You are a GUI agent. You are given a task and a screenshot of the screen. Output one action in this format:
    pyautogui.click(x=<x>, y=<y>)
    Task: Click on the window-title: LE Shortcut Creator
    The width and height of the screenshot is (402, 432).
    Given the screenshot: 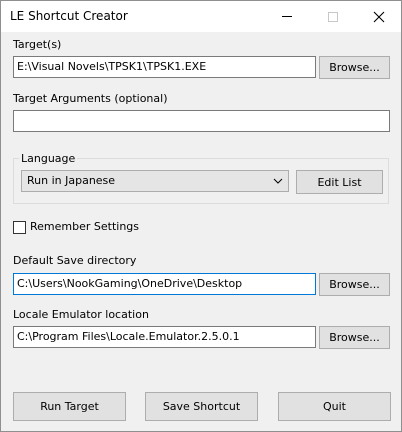 What is the action you would take?
    pyautogui.click(x=69, y=16)
    